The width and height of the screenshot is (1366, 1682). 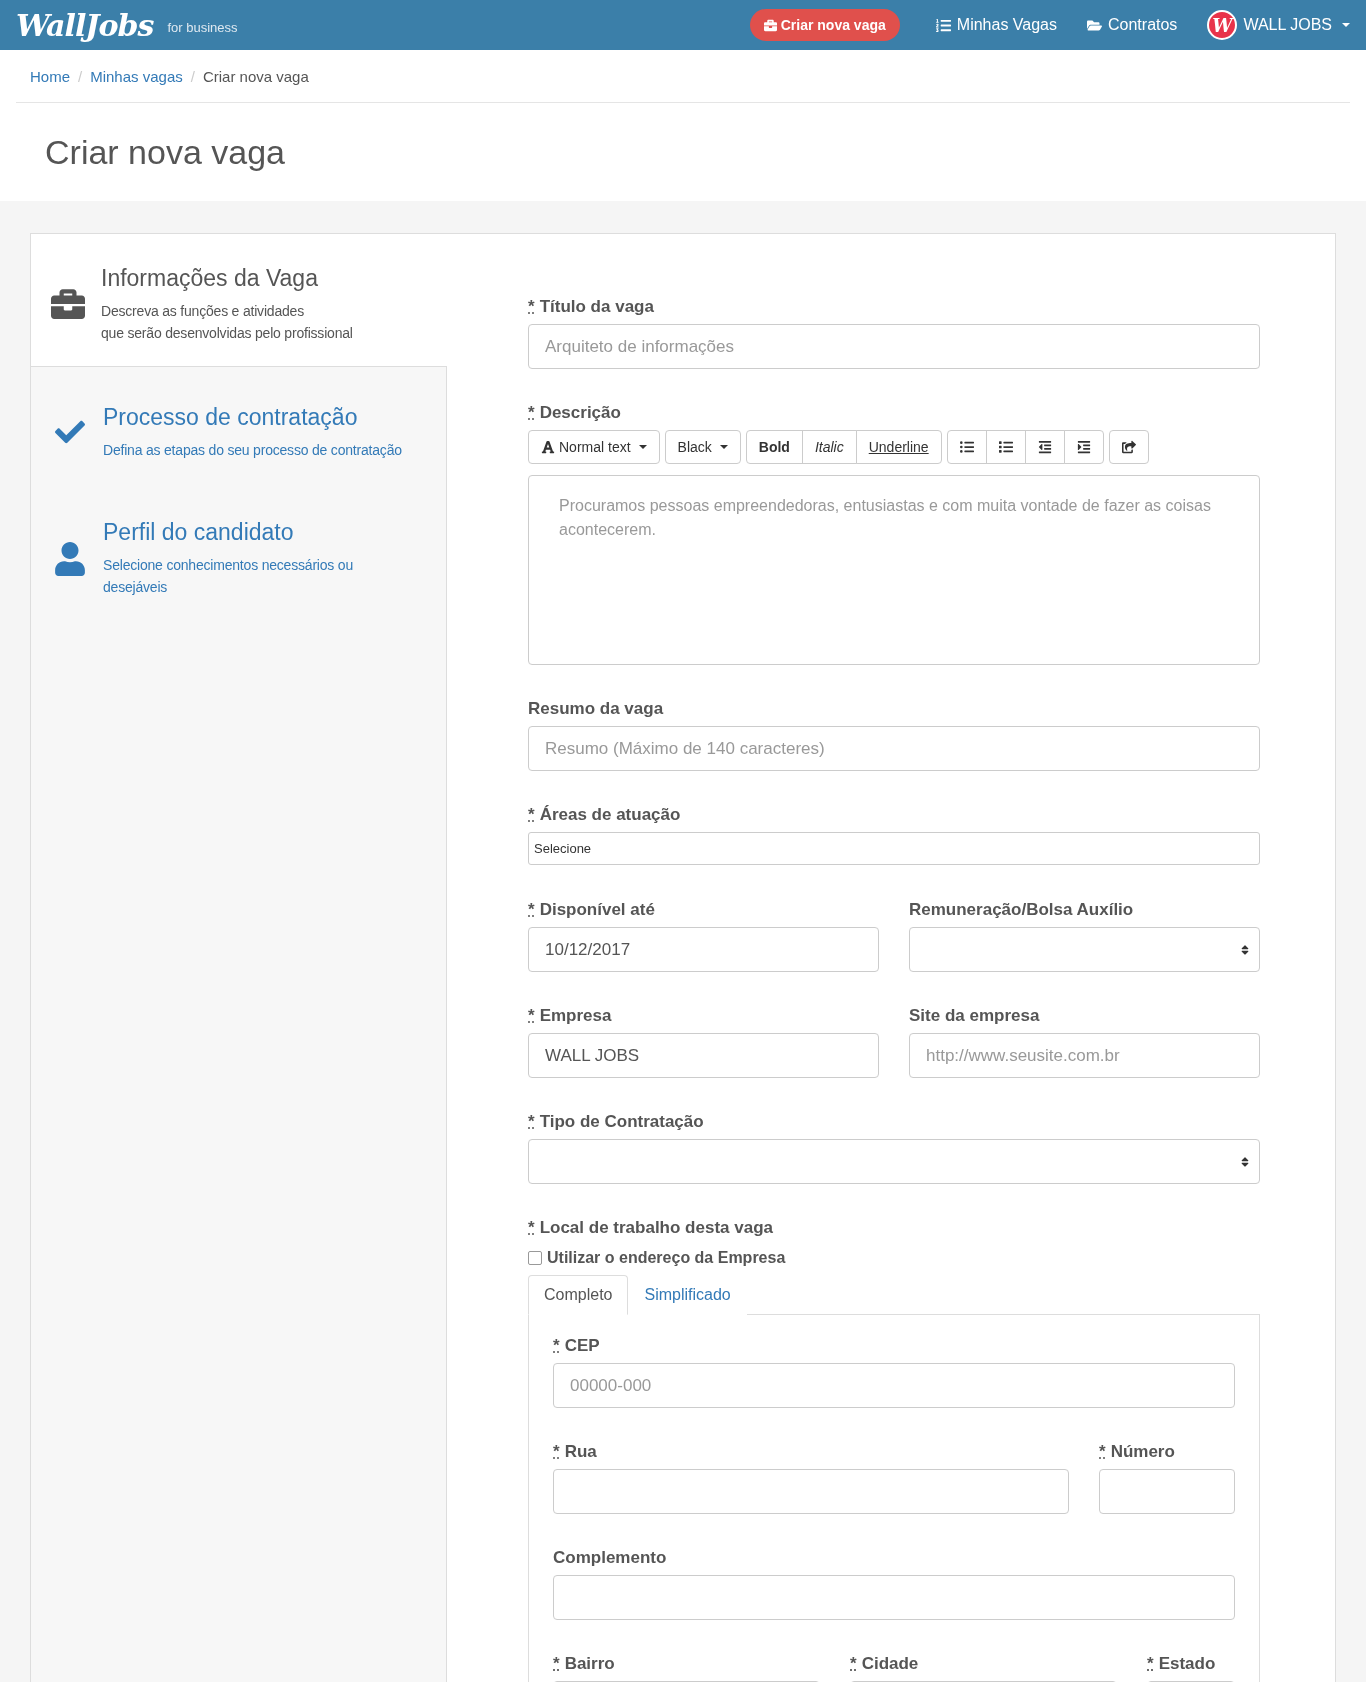 I want to click on outdent-icon, so click(x=1044, y=447).